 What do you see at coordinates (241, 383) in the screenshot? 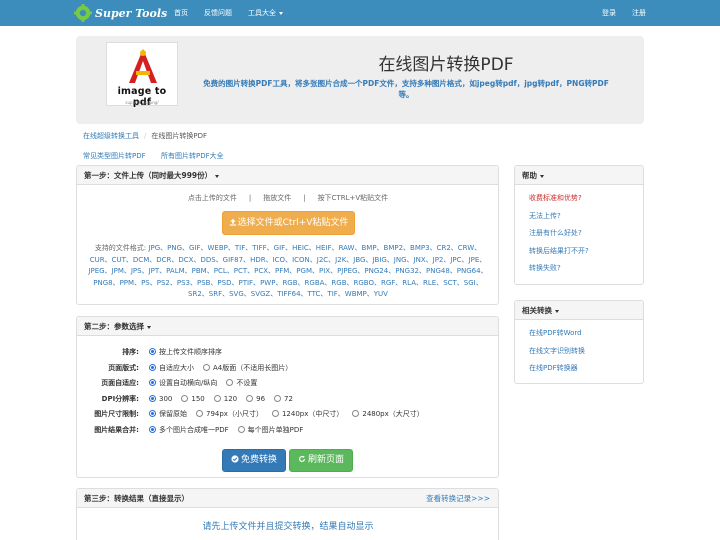
I see `radio-page-orientation-1: 不设置` at bounding box center [241, 383].